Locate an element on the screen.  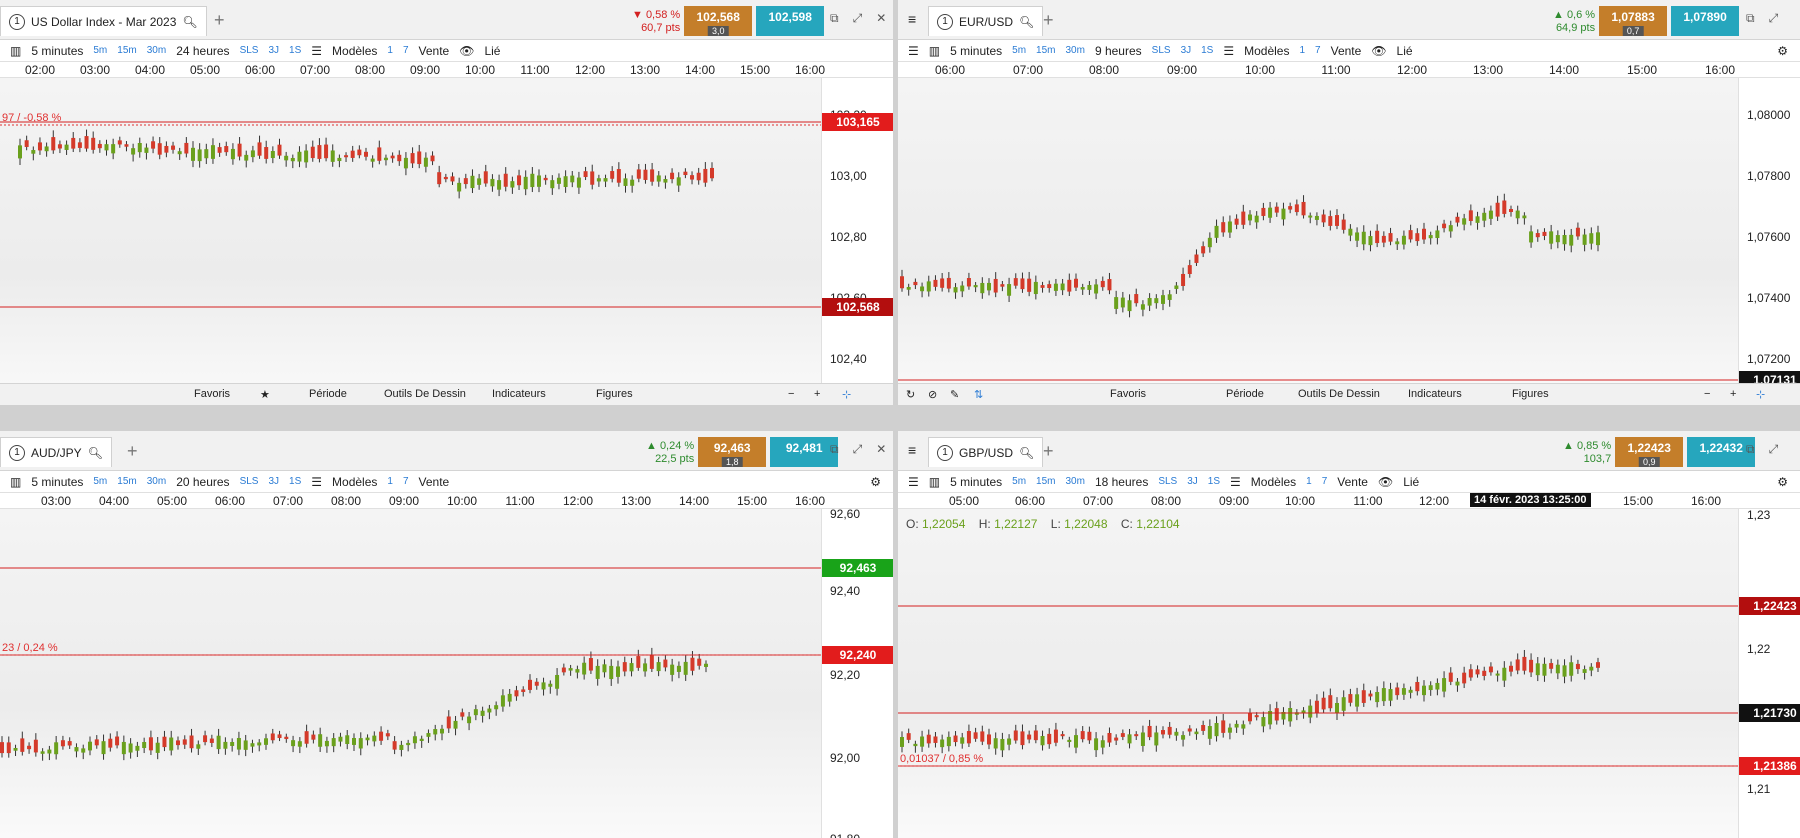
period-select: 20 heures is located at coordinates (202, 482).